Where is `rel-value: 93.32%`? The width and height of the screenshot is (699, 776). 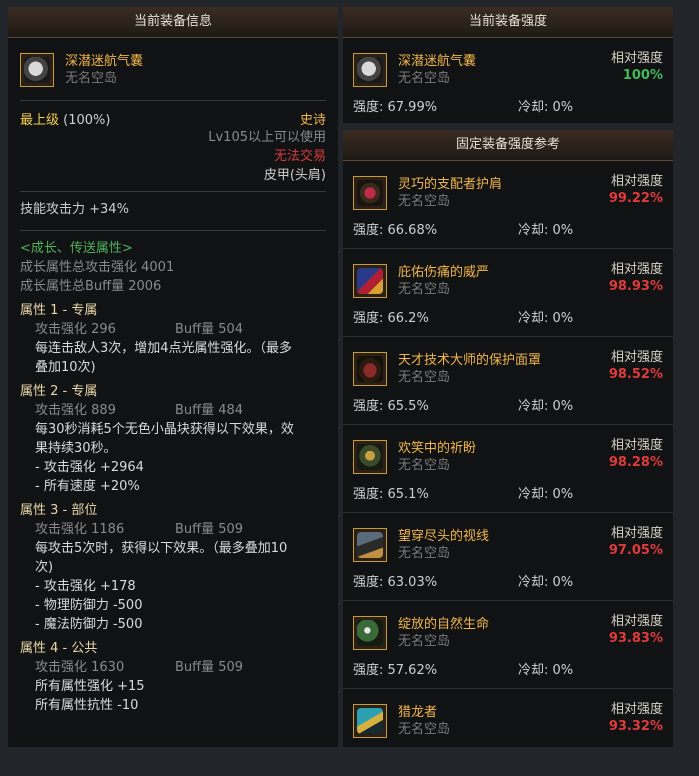
rel-value: 93.32% is located at coordinates (635, 726).